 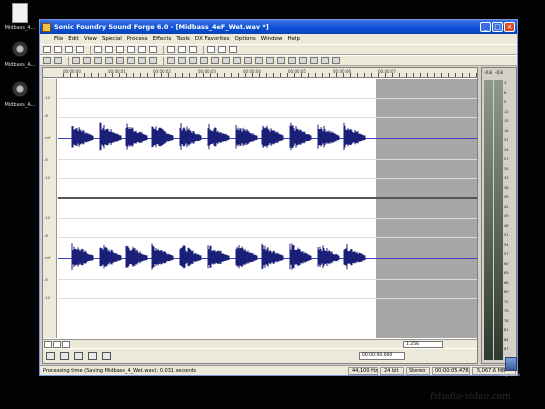 What do you see at coordinates (109, 60) in the screenshot?
I see `pause-icon` at bounding box center [109, 60].